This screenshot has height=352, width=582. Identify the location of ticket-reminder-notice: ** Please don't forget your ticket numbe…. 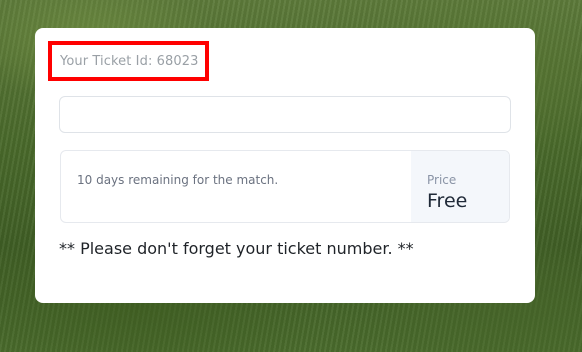
(236, 248).